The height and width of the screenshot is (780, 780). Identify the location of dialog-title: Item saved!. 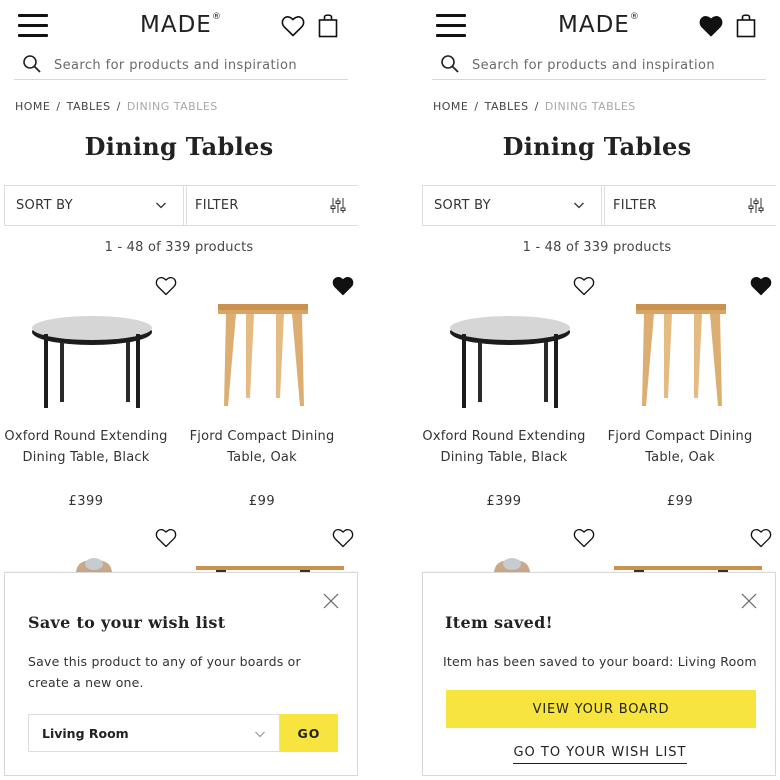
(499, 622).